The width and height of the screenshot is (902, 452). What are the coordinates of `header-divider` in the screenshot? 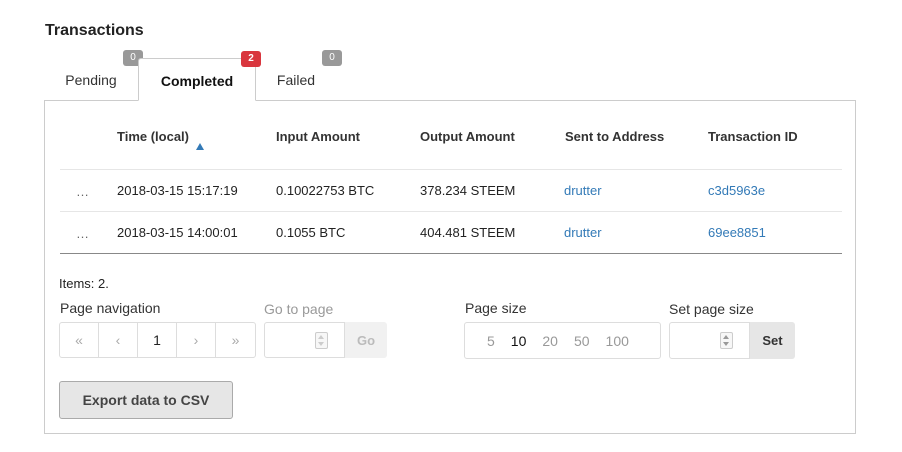 It's located at (451, 169).